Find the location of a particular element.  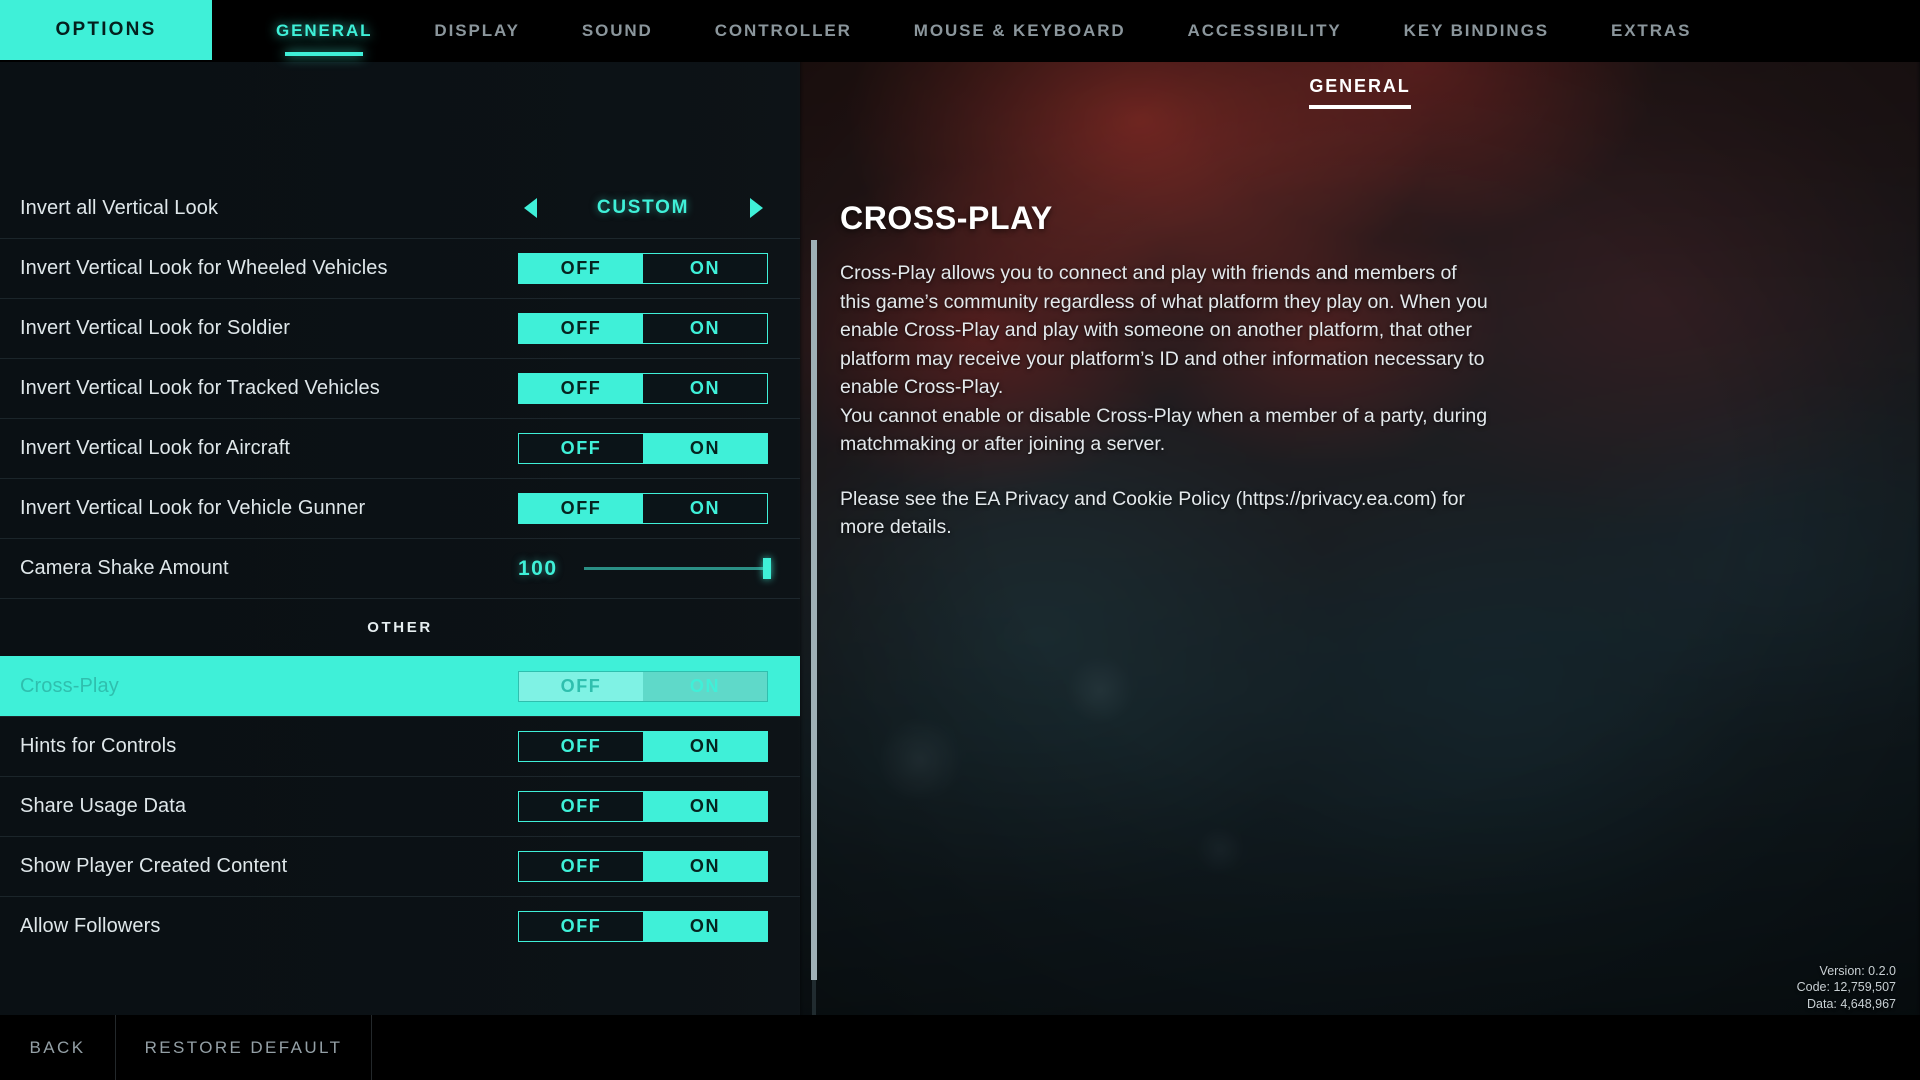

setting-label: Invert all Vertical Look is located at coordinates (119, 207).